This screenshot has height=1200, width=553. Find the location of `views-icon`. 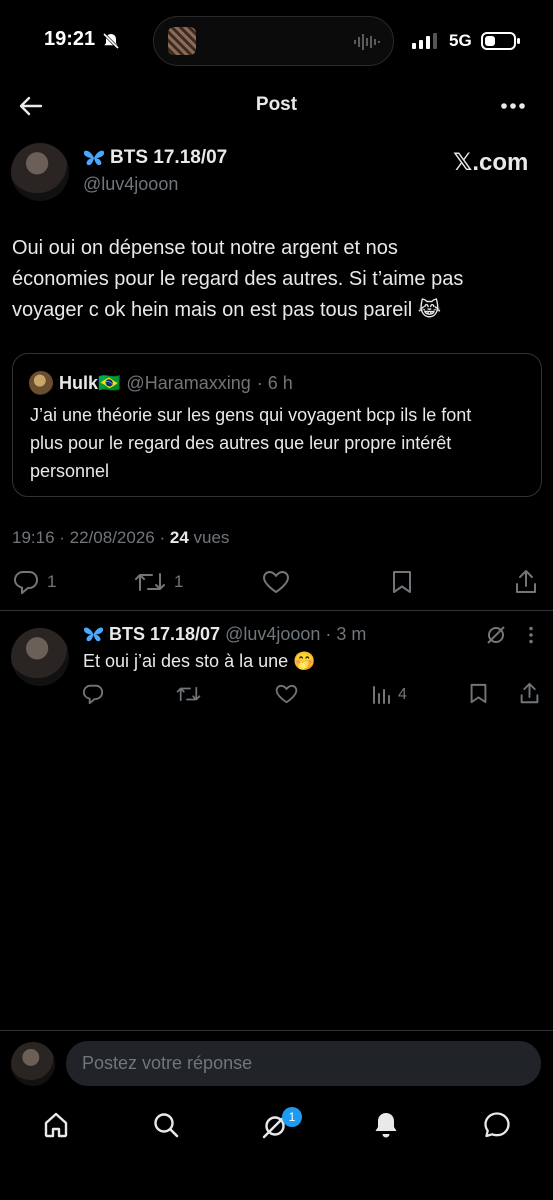

views-icon is located at coordinates (382, 694).